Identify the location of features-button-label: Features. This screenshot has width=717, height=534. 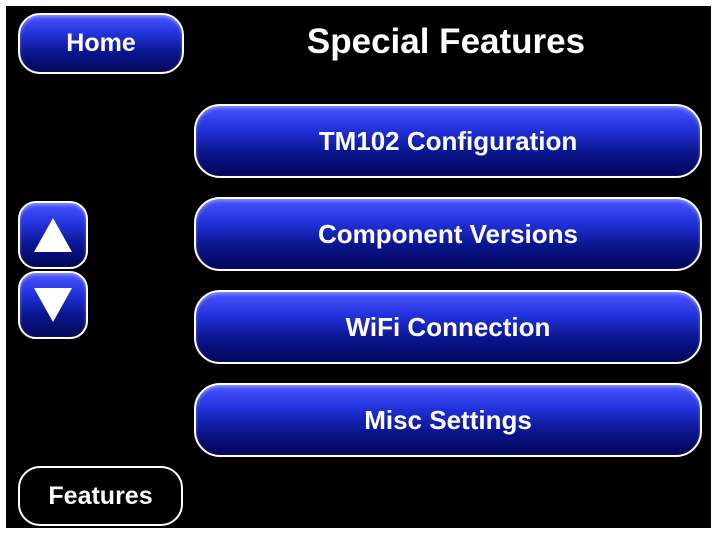
(100, 495).